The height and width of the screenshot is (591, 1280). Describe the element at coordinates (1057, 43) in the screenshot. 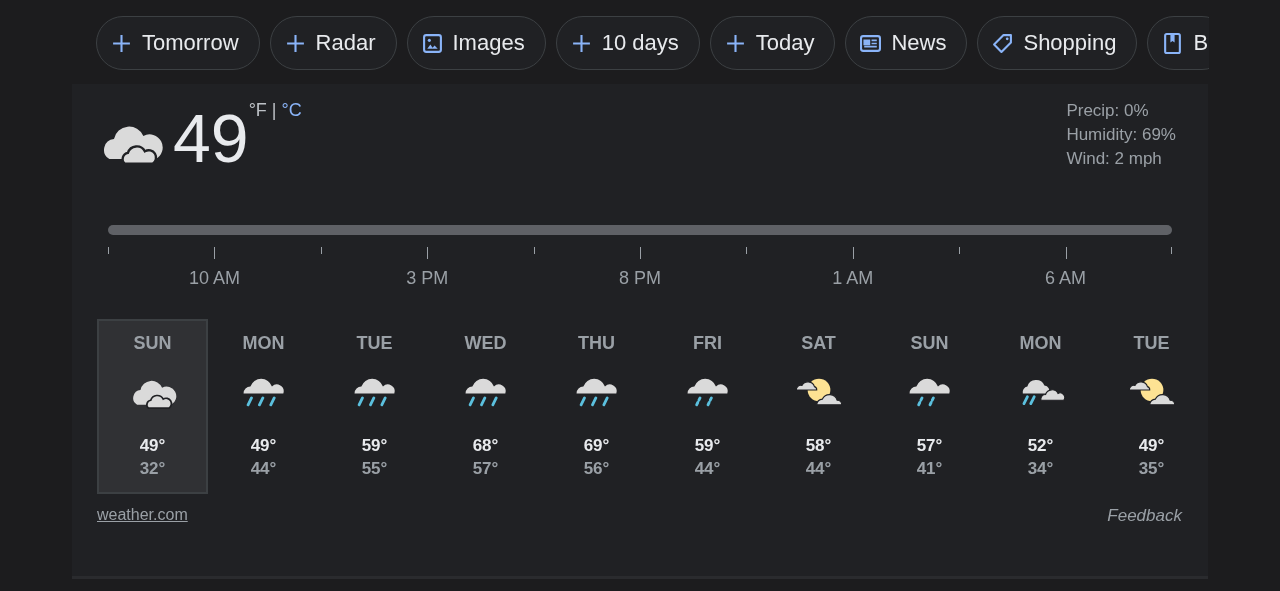

I see `chip-button: Shopping` at that location.